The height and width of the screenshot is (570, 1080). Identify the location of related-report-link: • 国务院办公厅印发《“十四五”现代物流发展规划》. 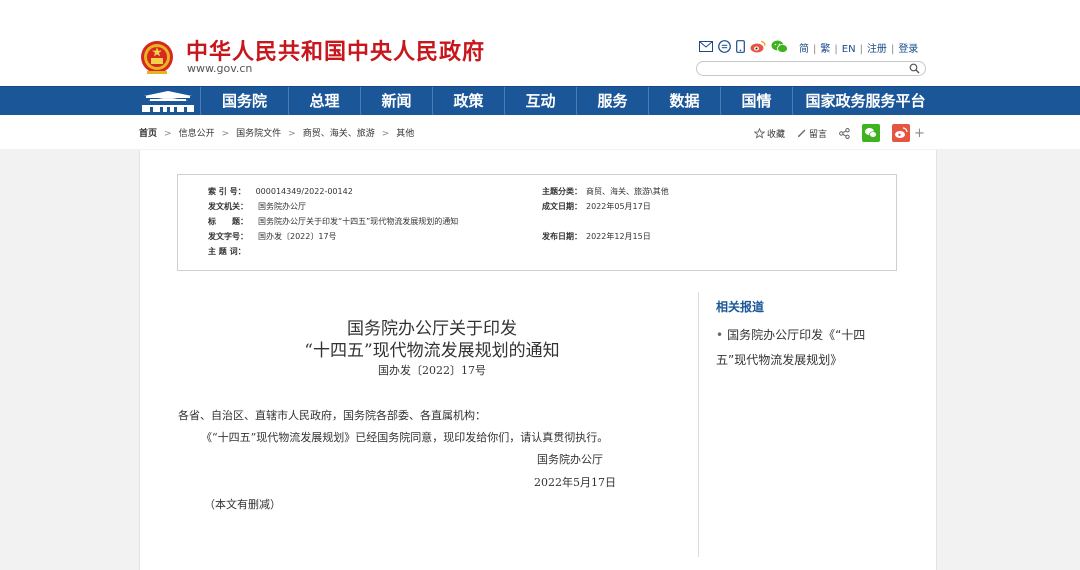
(796, 348).